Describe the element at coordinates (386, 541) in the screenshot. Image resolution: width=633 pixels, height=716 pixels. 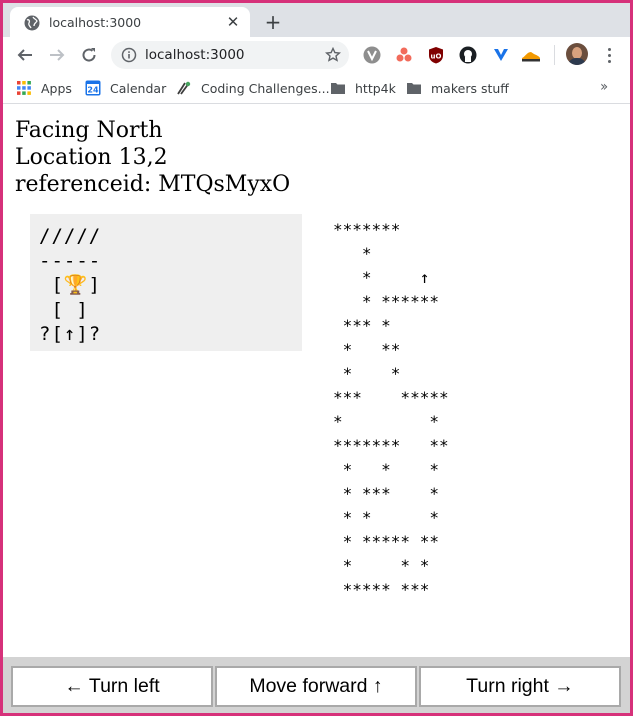
I see `maze-row: * ***** **` at that location.